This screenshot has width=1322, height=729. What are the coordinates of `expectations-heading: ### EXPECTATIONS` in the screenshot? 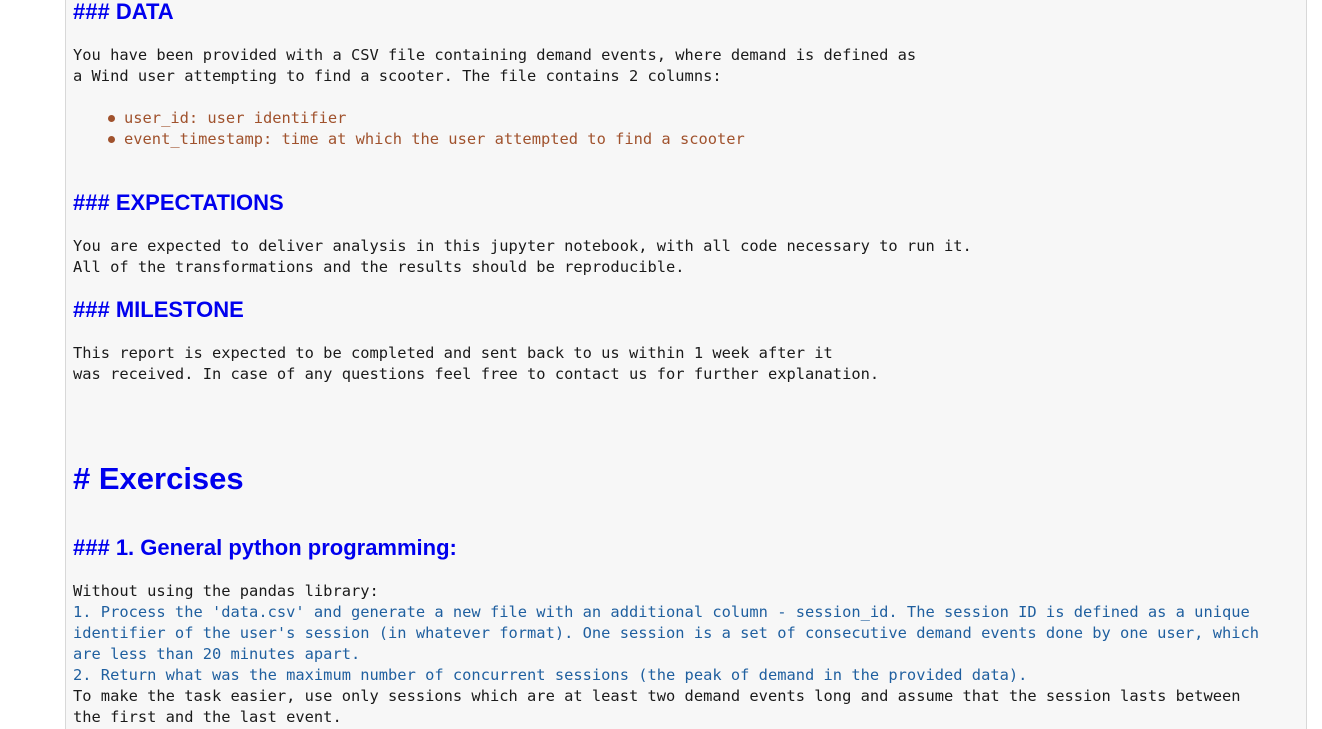 It's located at (178, 202).